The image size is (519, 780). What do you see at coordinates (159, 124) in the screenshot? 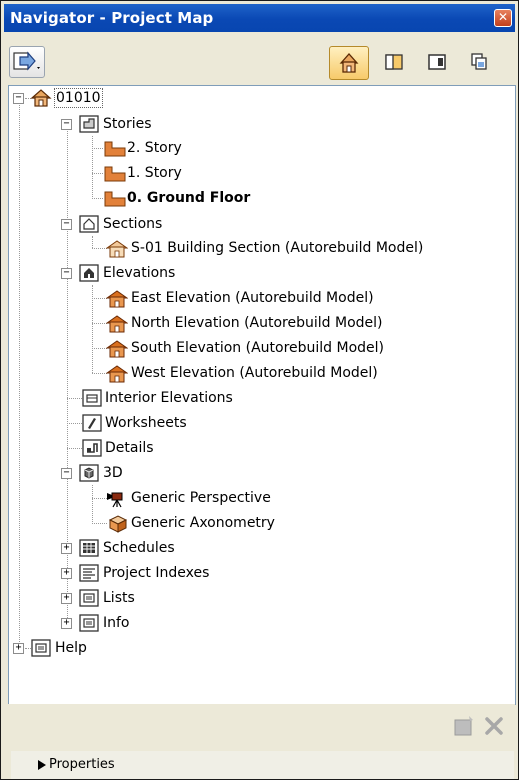
I see `tree-node-stories: − Stories` at bounding box center [159, 124].